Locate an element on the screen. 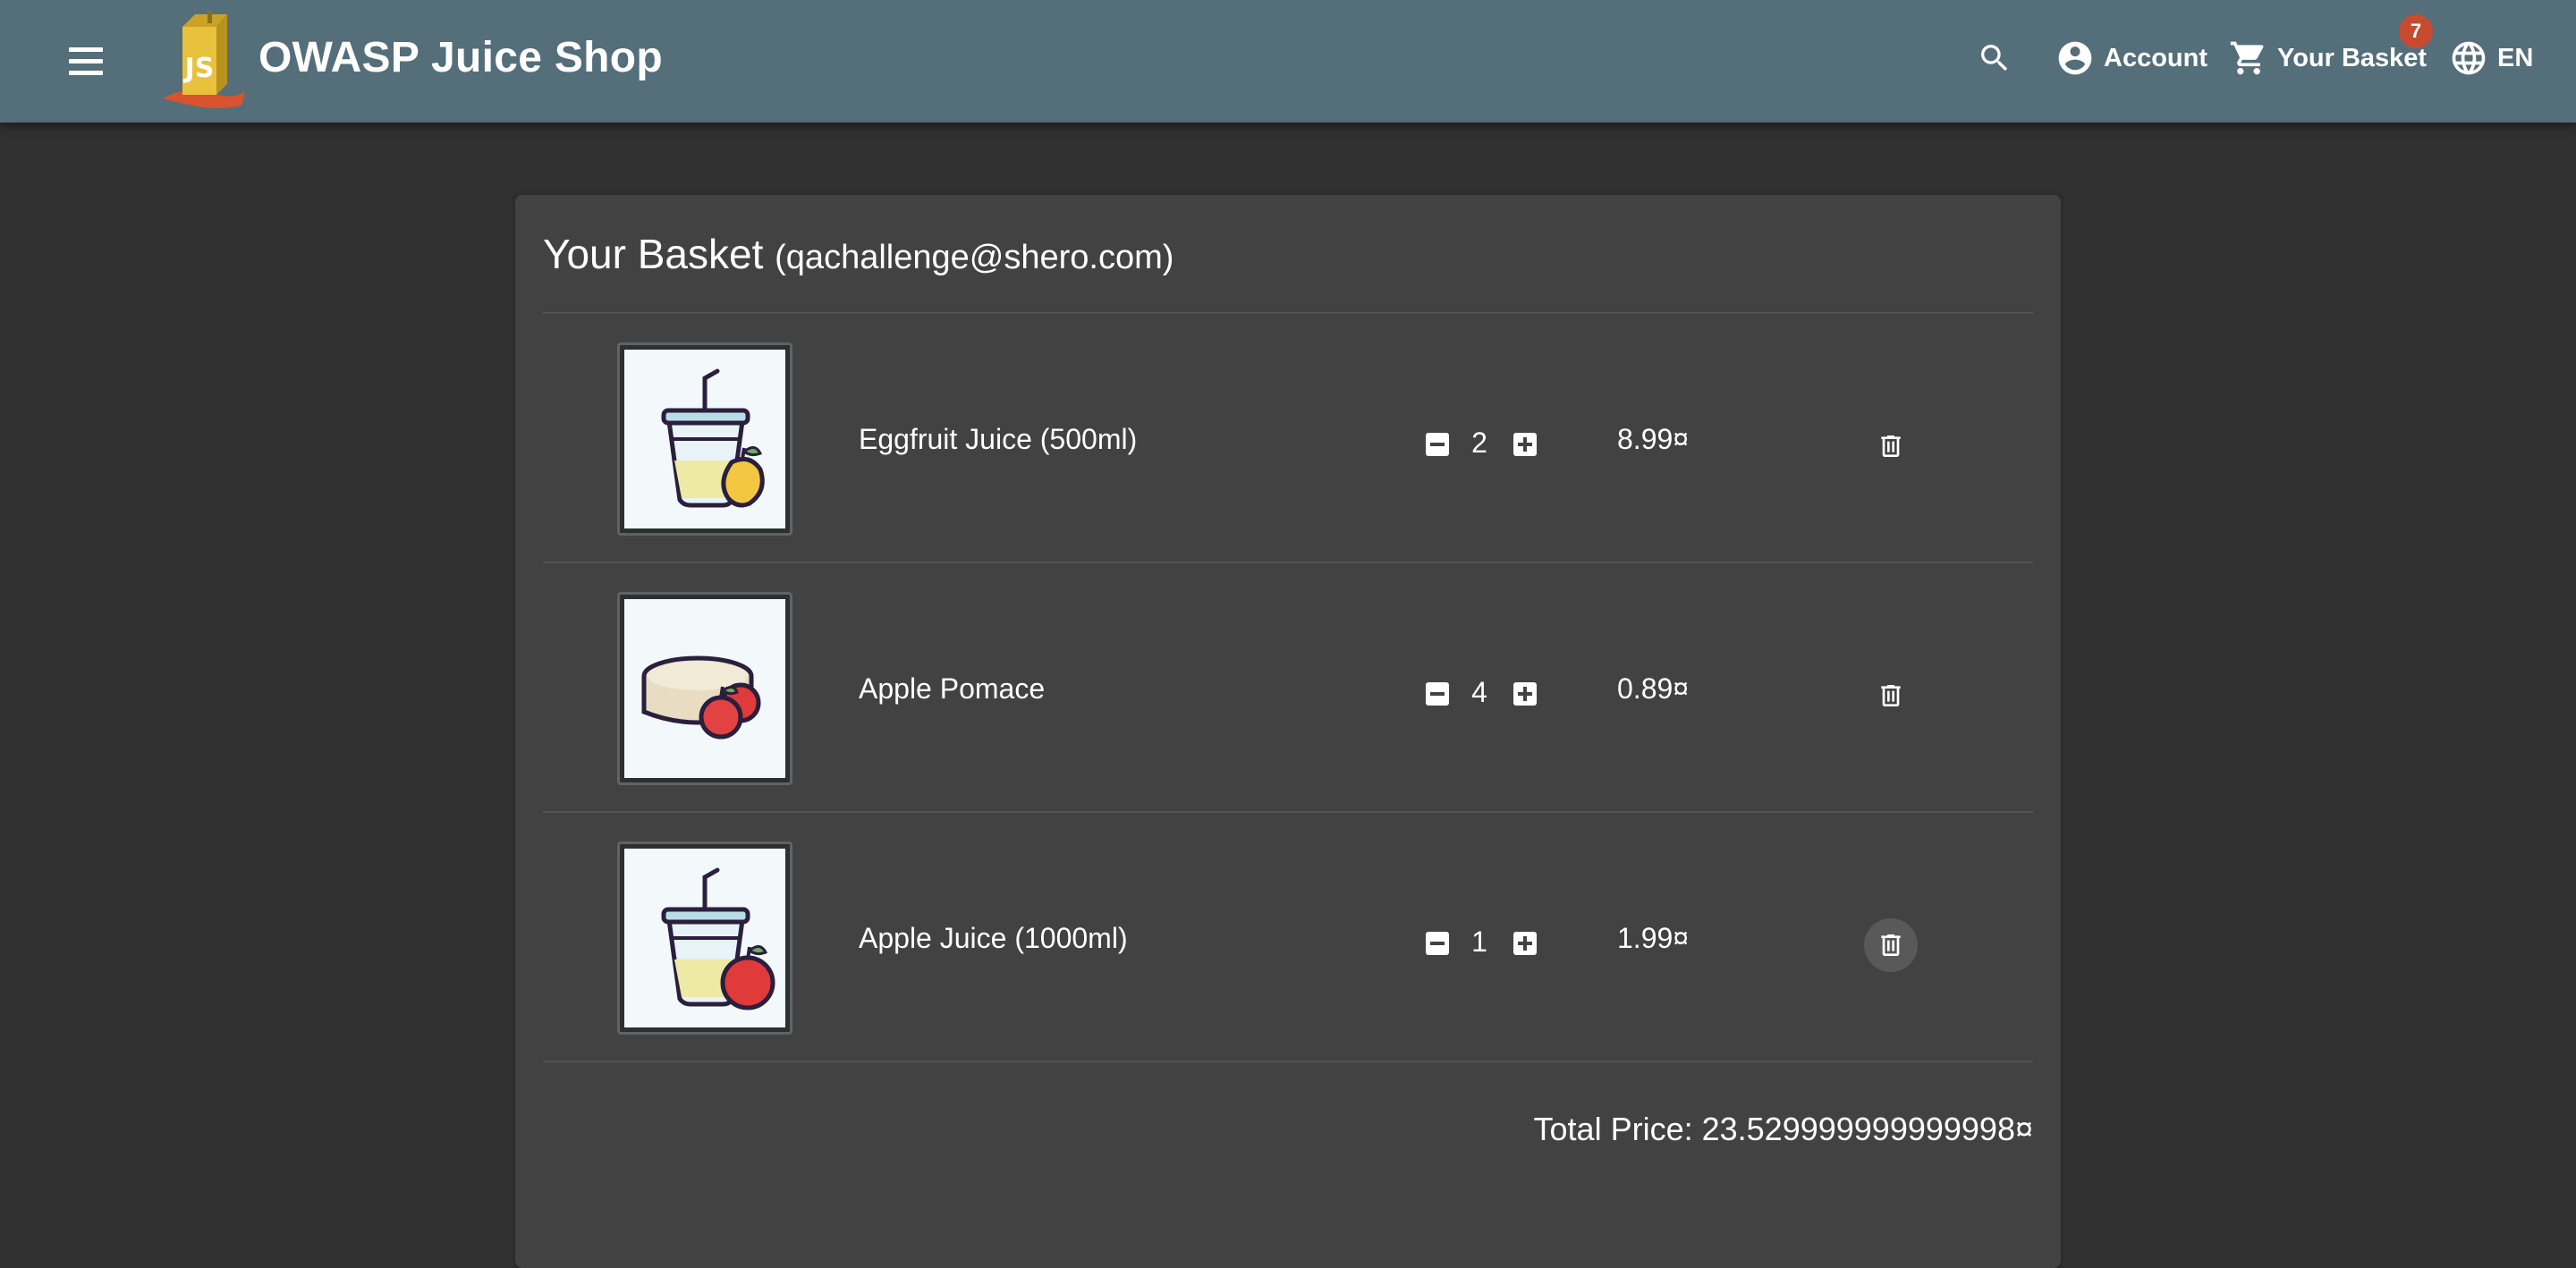 This screenshot has width=2576, height=1268. account-button: Account is located at coordinates (2131, 58).